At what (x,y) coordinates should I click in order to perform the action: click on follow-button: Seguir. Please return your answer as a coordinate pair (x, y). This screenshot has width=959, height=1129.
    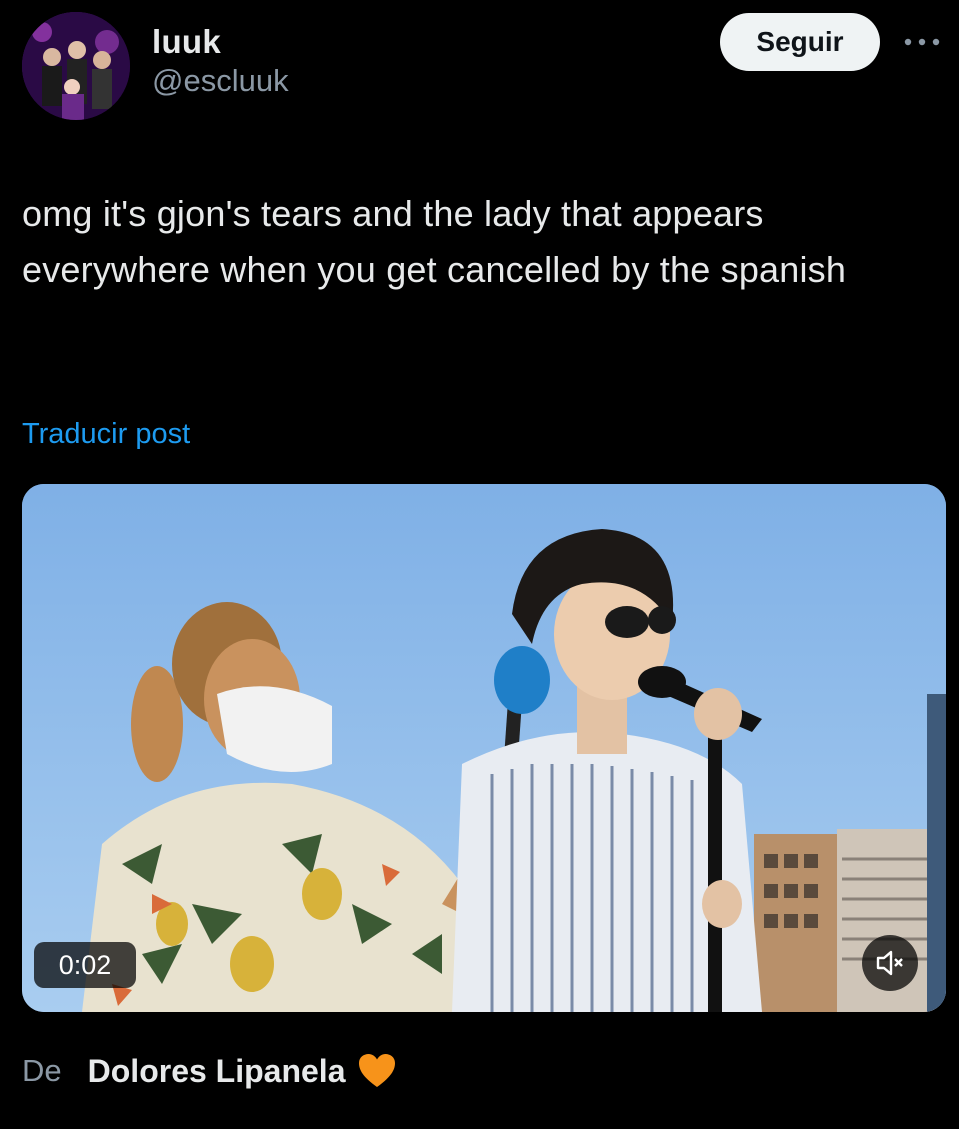
    Looking at the image, I should click on (800, 42).